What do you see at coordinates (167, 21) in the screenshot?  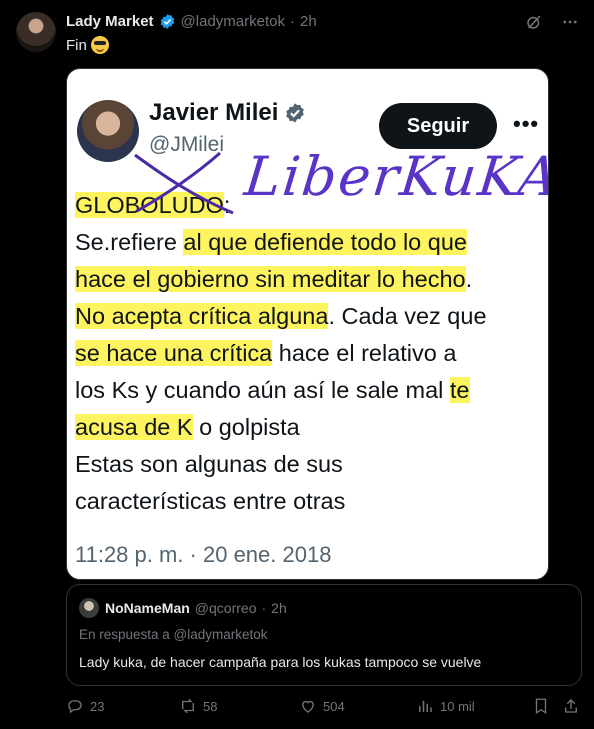 I see `verified-badge-icon` at bounding box center [167, 21].